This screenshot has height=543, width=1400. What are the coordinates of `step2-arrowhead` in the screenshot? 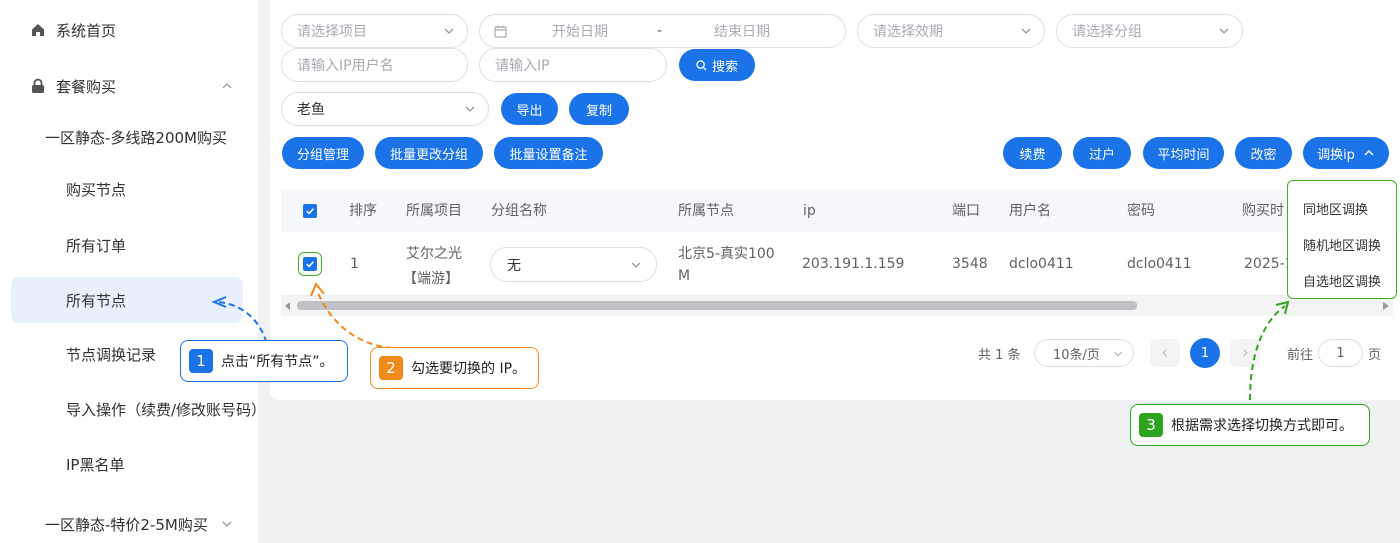 It's located at (317, 289).